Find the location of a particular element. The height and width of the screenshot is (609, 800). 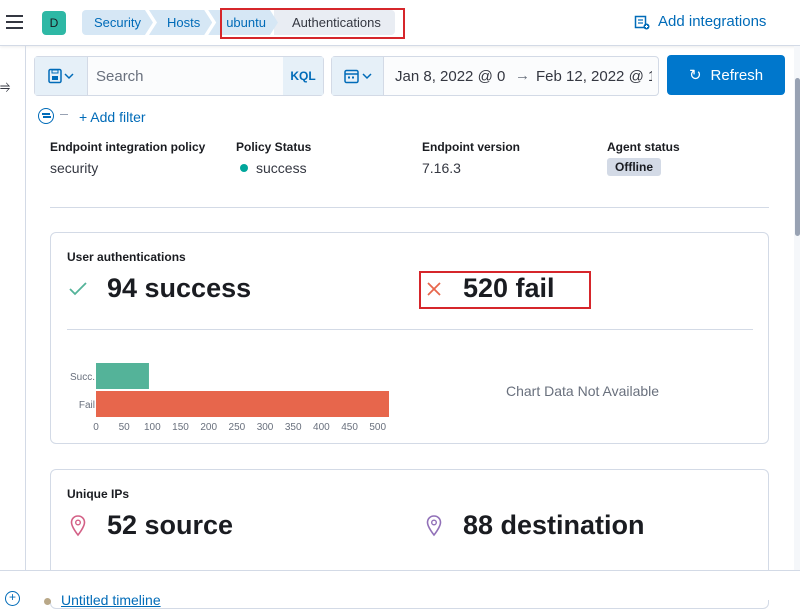

add-integrations-label: Add integrations is located at coordinates (712, 21).